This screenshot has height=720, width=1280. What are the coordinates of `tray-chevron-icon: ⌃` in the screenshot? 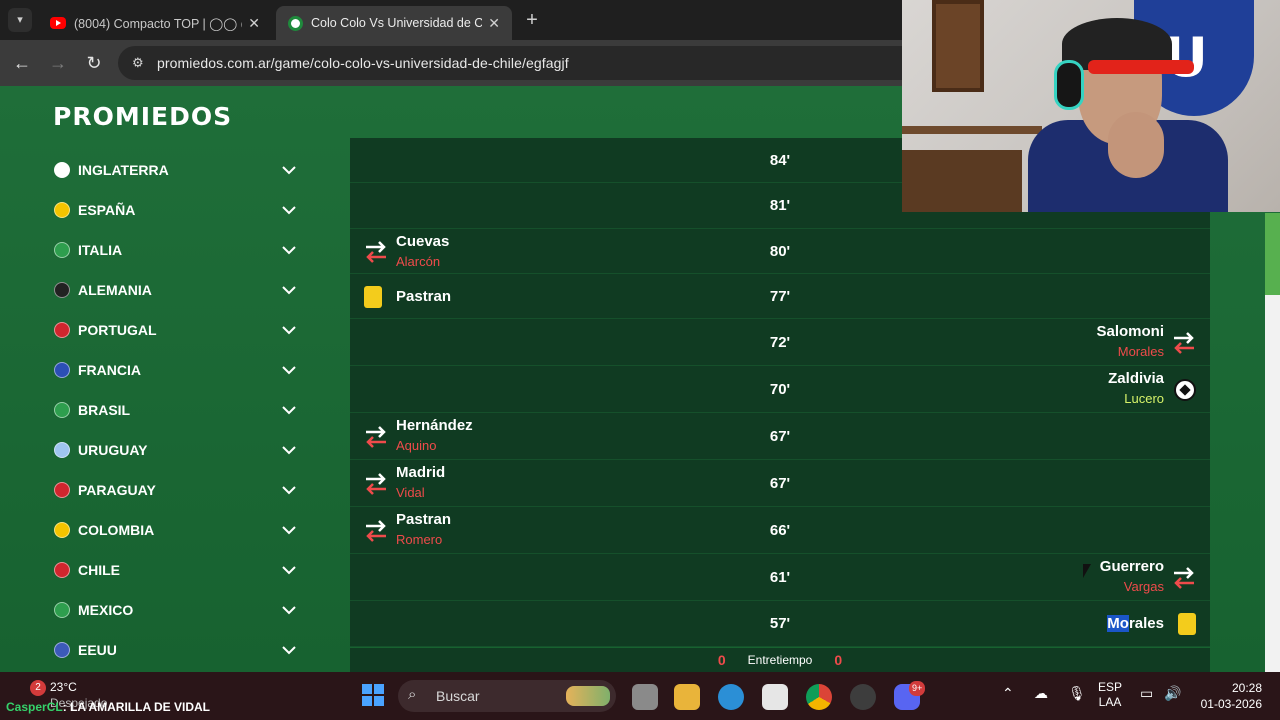 It's located at (1008, 693).